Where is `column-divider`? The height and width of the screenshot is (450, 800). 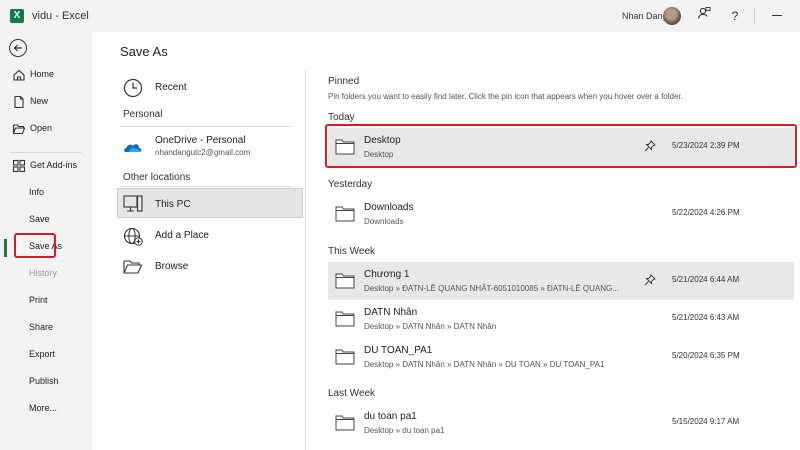
column-divider is located at coordinates (305, 260).